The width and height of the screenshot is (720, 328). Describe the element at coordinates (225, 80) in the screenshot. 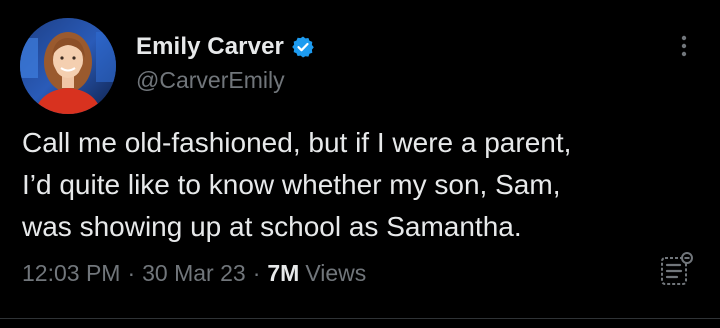

I see `author-handle: @CarverEmily` at that location.